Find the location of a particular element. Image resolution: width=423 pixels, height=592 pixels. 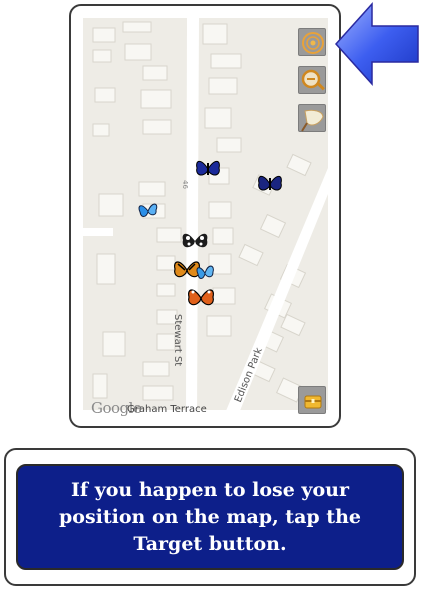

magnifier-icon is located at coordinates (313, 80).